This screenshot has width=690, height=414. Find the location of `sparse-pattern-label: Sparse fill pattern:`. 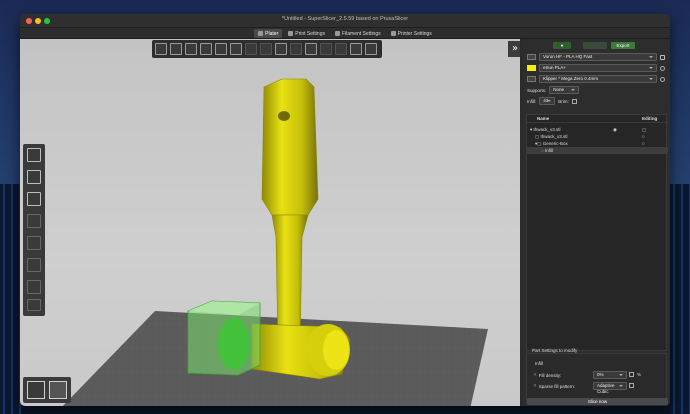

sparse-pattern-label: Sparse fill pattern: is located at coordinates (557, 386).